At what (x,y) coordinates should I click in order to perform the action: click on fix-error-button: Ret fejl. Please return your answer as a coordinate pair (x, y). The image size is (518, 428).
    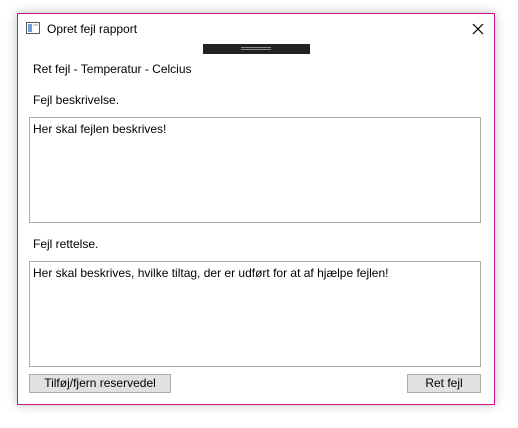
    Looking at the image, I should click on (444, 383).